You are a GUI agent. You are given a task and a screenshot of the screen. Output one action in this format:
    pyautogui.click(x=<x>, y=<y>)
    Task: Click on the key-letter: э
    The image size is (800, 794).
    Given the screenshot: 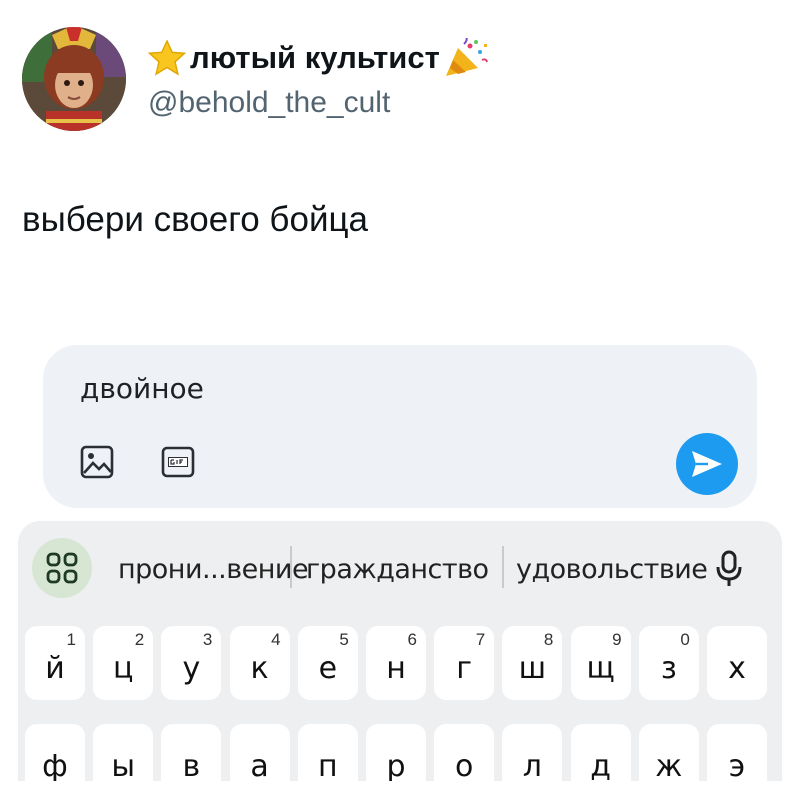 What is the action you would take?
    pyautogui.click(x=737, y=765)
    